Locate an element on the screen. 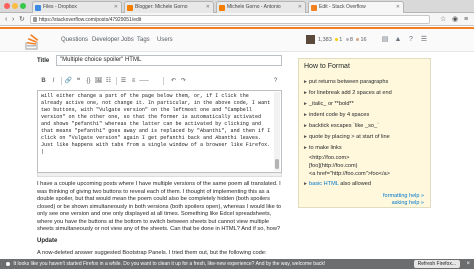 This screenshot has height=269, width=474. undo-button: ↶ is located at coordinates (173, 81).